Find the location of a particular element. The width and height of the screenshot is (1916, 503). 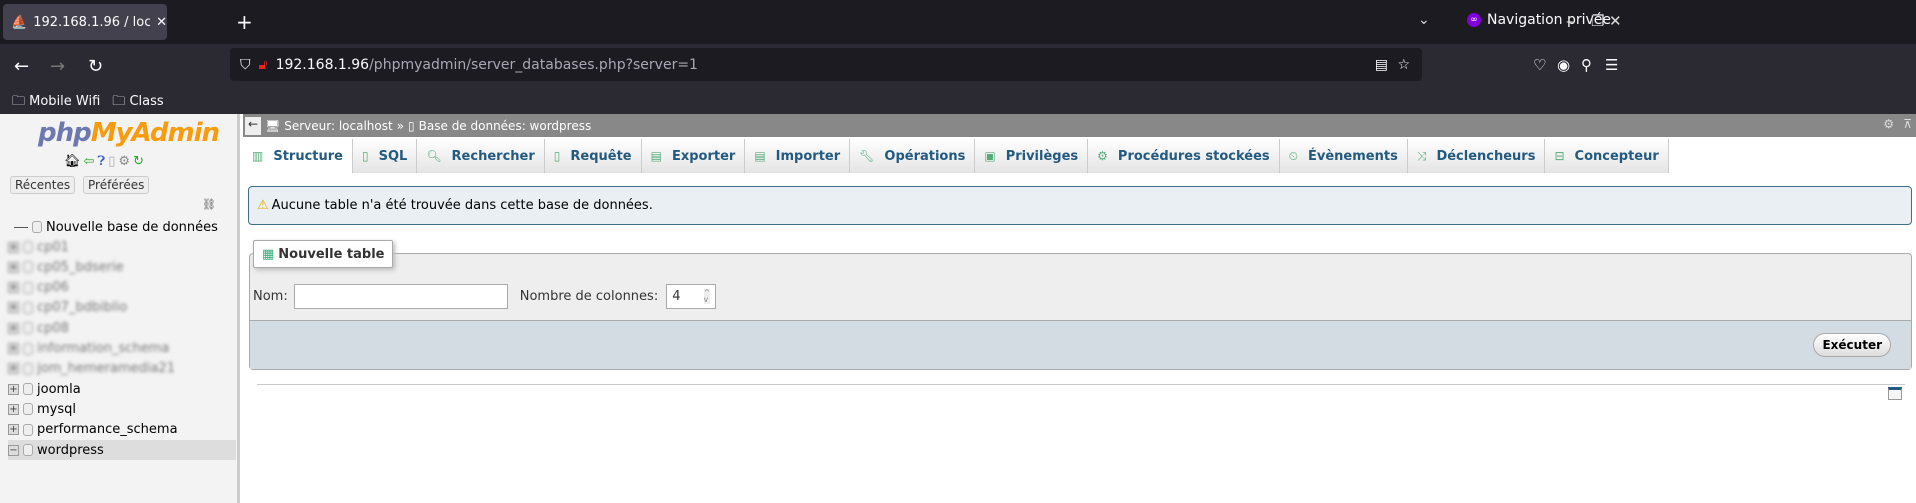

database-name: cp08 is located at coordinates (53, 328).